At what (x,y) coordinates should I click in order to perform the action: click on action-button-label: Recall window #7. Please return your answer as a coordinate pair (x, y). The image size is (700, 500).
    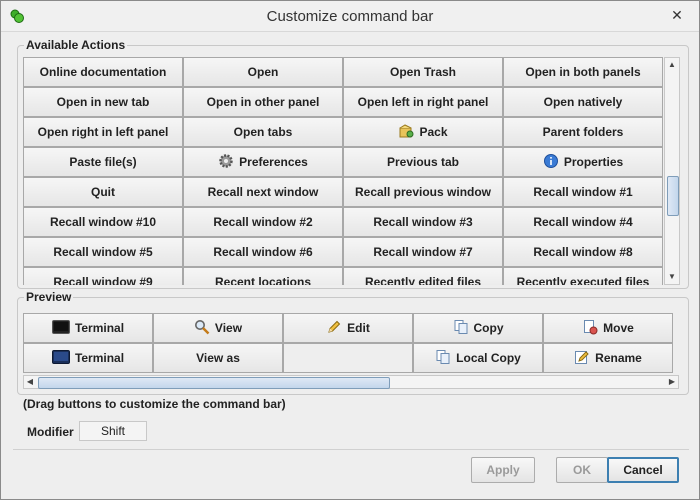
    Looking at the image, I should click on (423, 252).